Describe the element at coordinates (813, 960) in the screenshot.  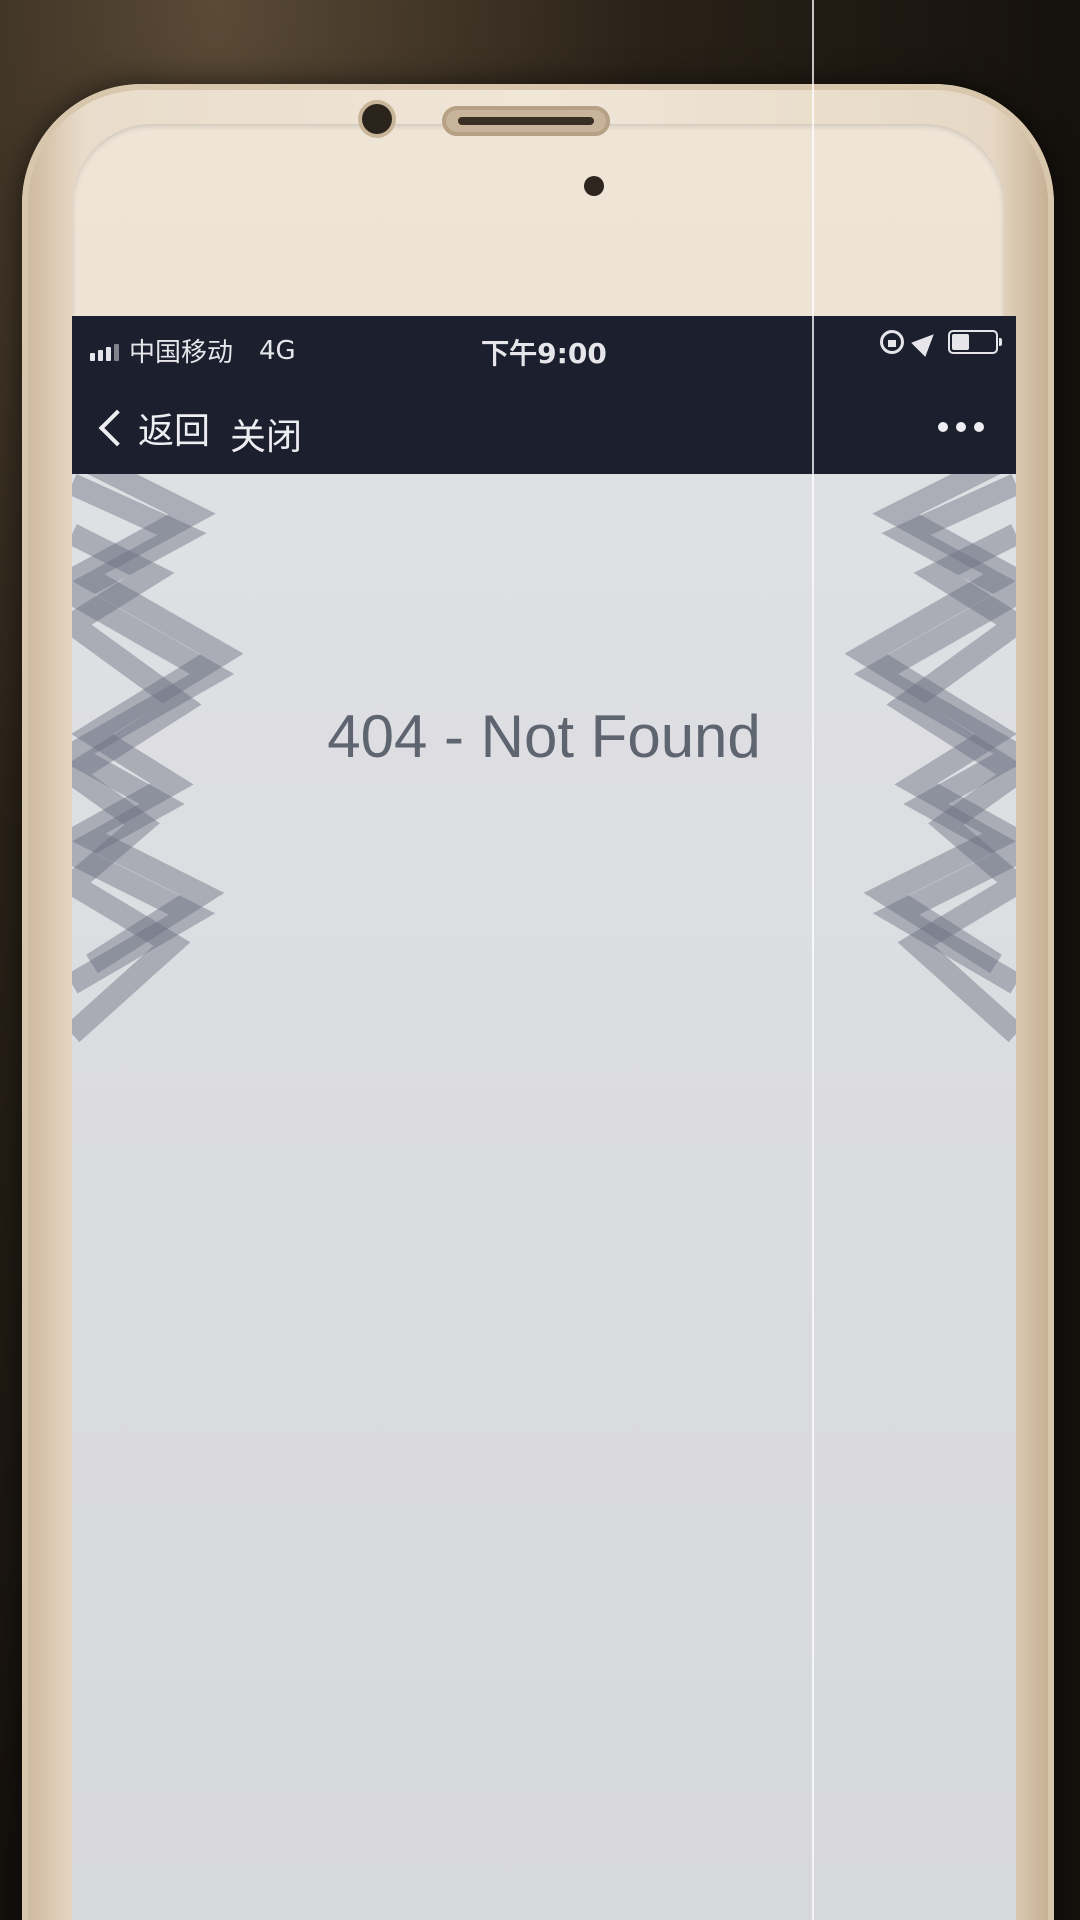
I see `glare-line` at that location.